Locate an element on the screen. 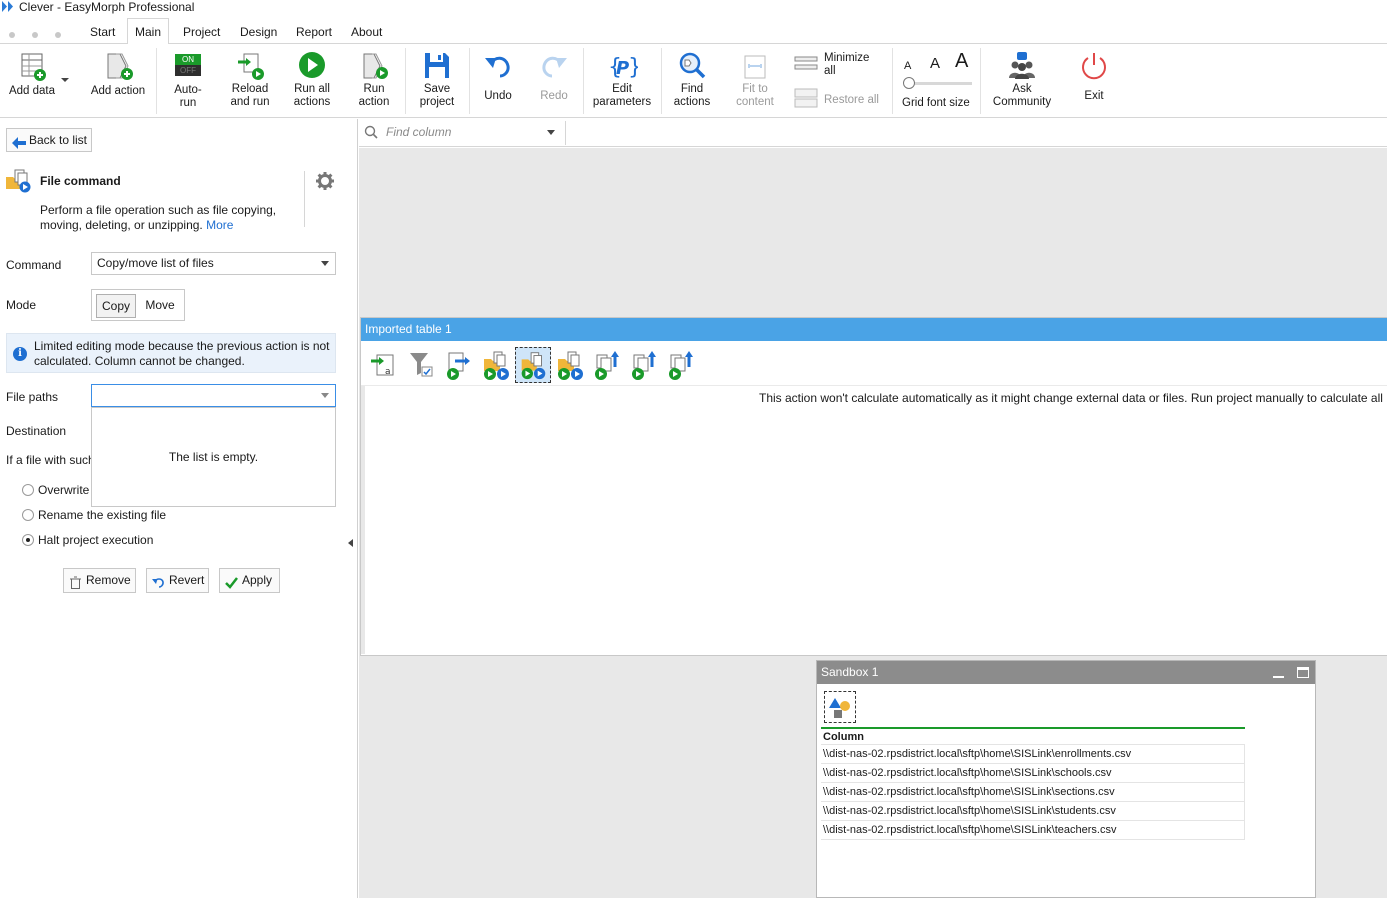 The width and height of the screenshot is (1387, 898). remove-button: Remove is located at coordinates (99, 580).